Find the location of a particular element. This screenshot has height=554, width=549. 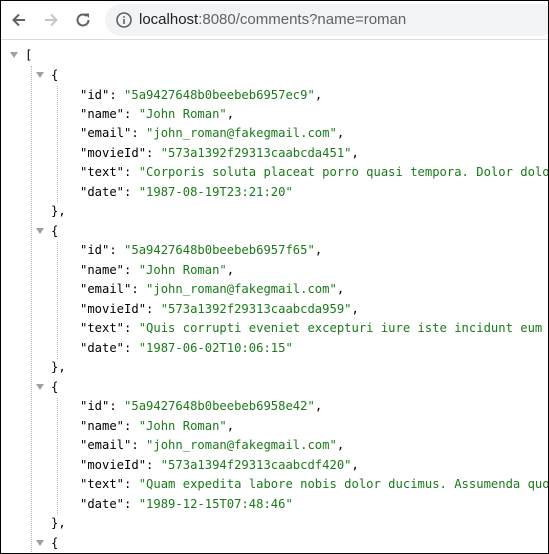

json-line-id: "id": "5a9427648b0beebeb6958e42", is located at coordinates (201, 406).